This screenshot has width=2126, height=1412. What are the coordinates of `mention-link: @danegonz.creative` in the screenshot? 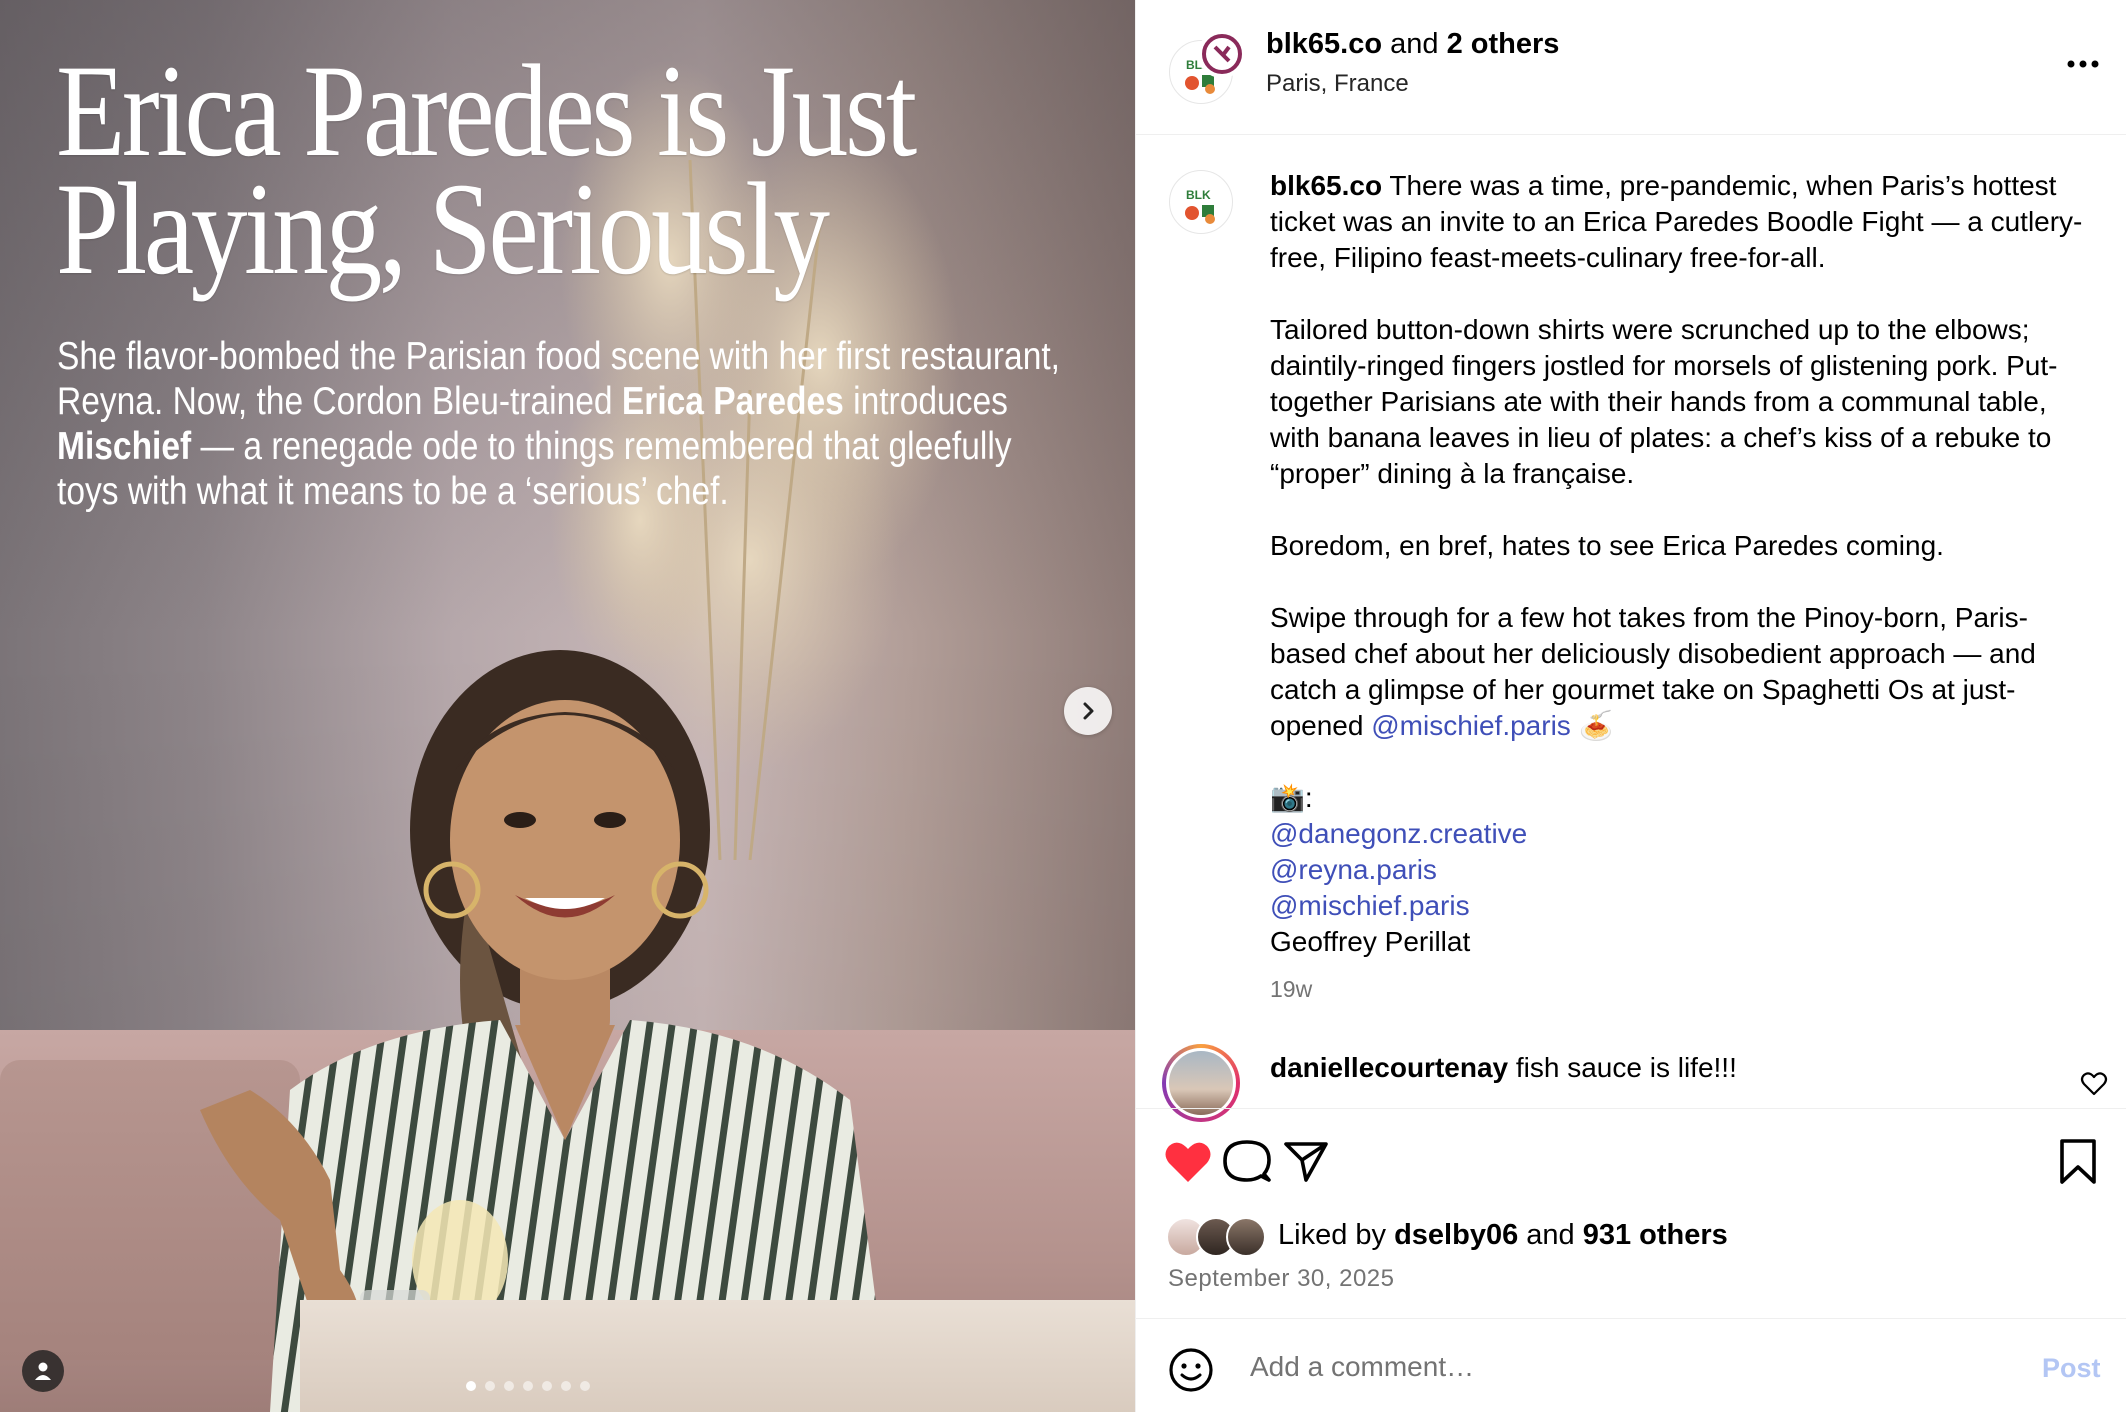 It's located at (1398, 833).